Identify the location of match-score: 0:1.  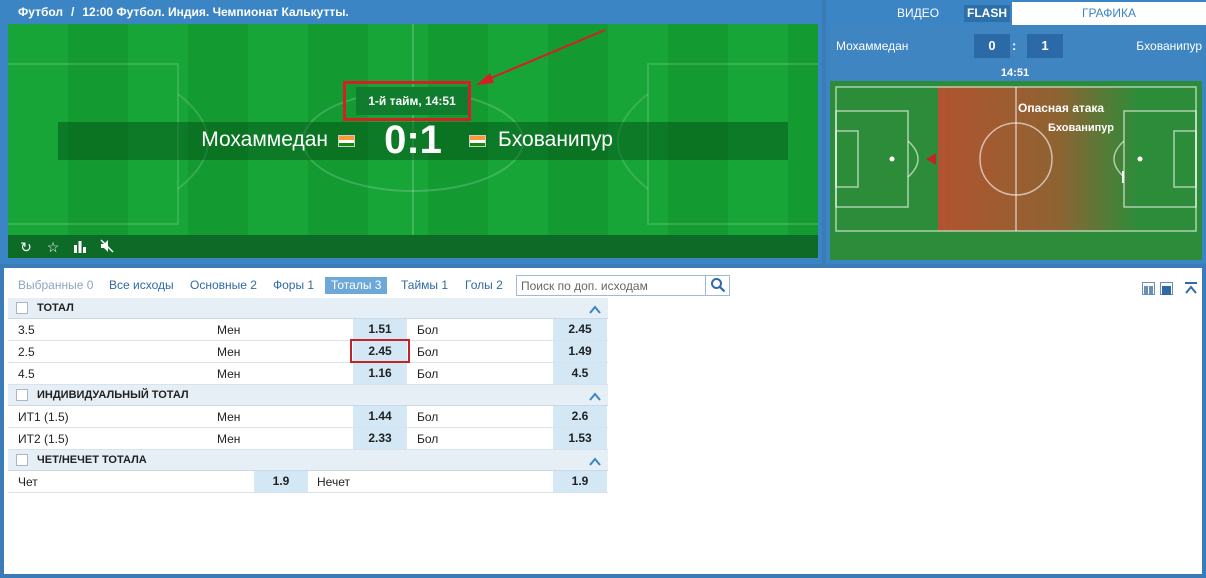
(413, 140).